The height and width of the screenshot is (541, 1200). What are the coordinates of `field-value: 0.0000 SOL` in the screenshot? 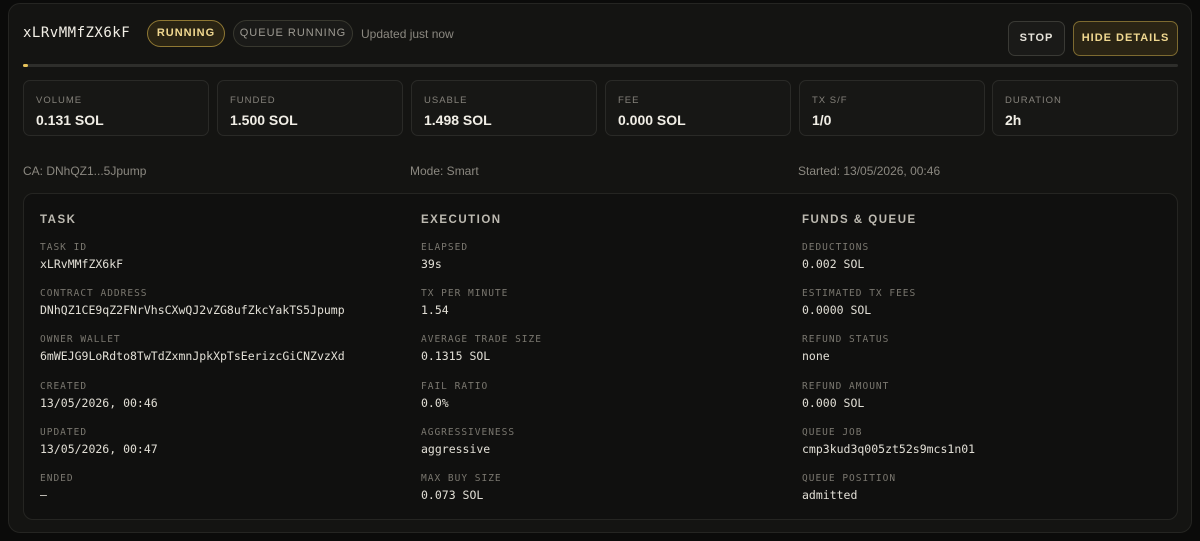 It's located at (837, 310).